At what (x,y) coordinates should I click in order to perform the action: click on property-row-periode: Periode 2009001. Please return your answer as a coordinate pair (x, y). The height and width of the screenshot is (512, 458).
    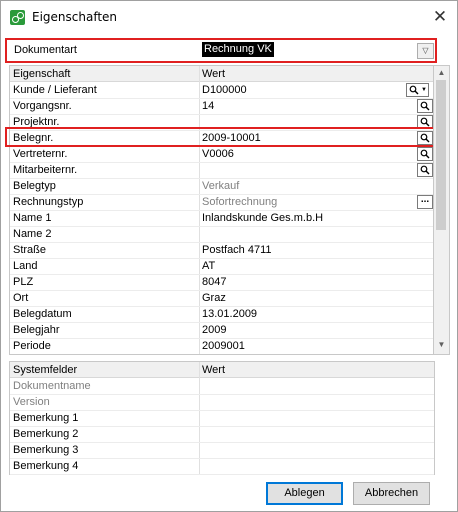
    Looking at the image, I should click on (222, 346).